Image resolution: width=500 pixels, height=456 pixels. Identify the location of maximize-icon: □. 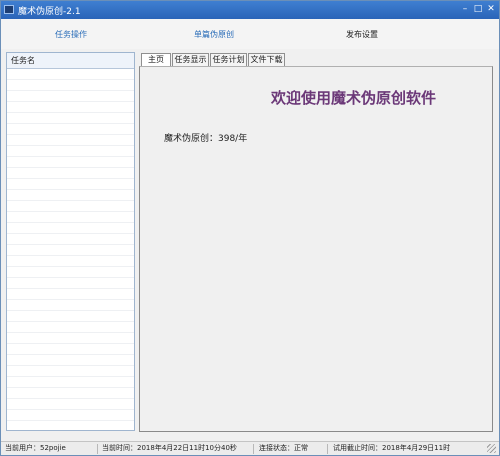
(478, 9).